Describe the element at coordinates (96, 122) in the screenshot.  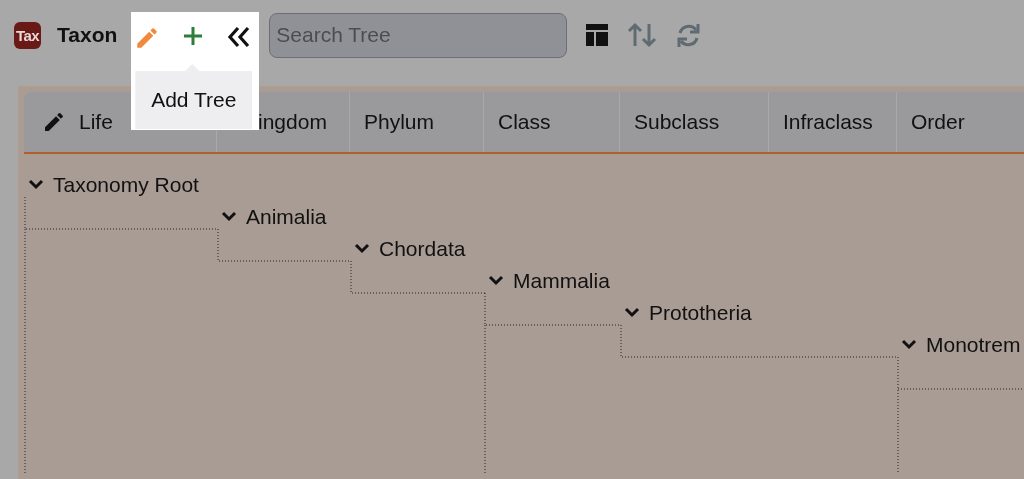
I see `column-header: Life` at that location.